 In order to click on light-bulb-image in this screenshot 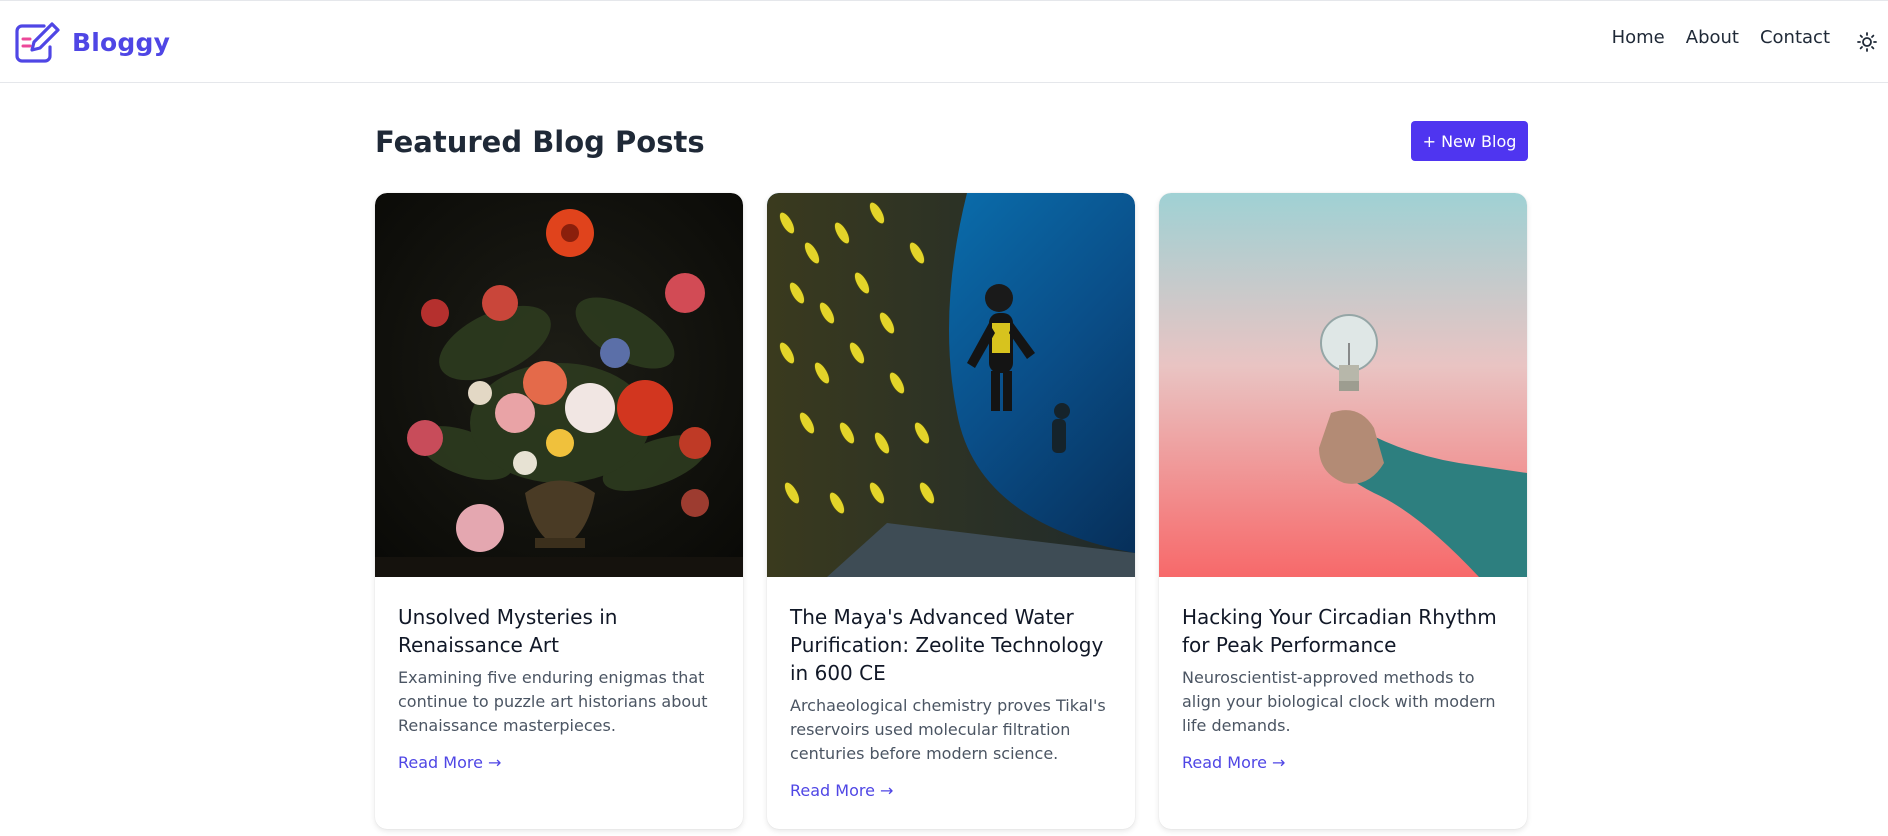, I will do `click(1343, 385)`.